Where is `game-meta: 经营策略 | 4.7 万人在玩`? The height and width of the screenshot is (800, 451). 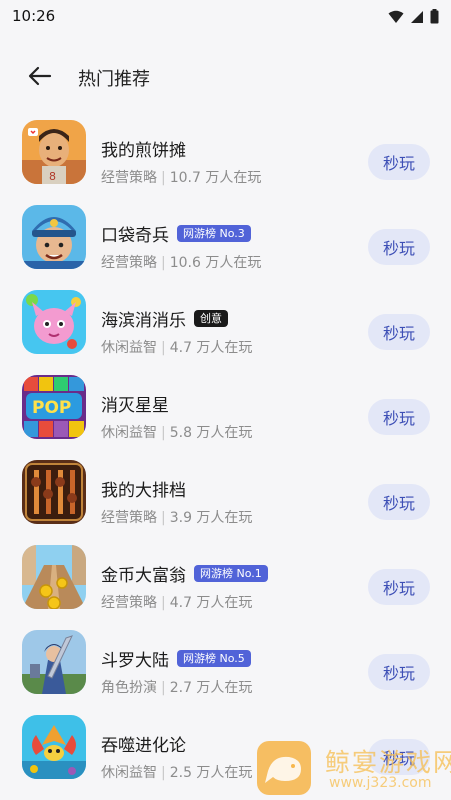 game-meta: 经营策略 | 4.7 万人在玩 is located at coordinates (176, 602).